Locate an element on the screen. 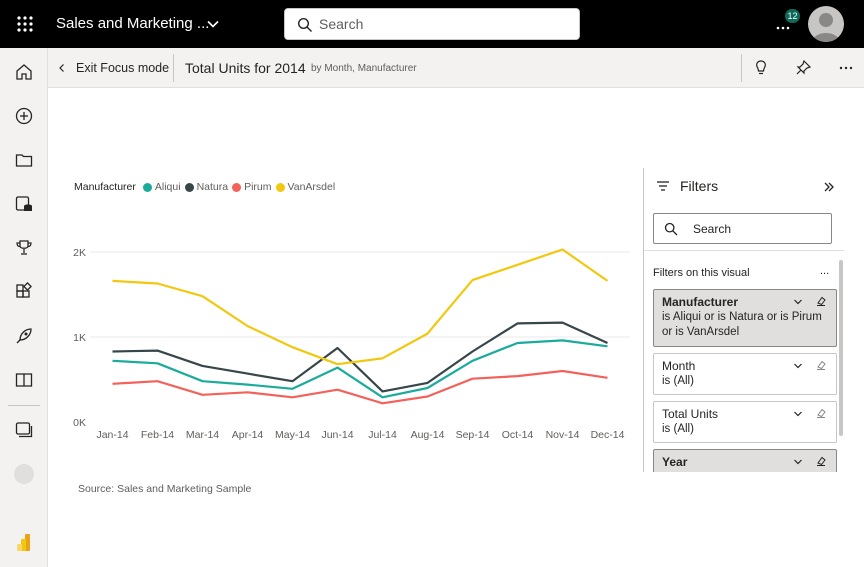 The height and width of the screenshot is (567, 864). home-icon is located at coordinates (24, 72).